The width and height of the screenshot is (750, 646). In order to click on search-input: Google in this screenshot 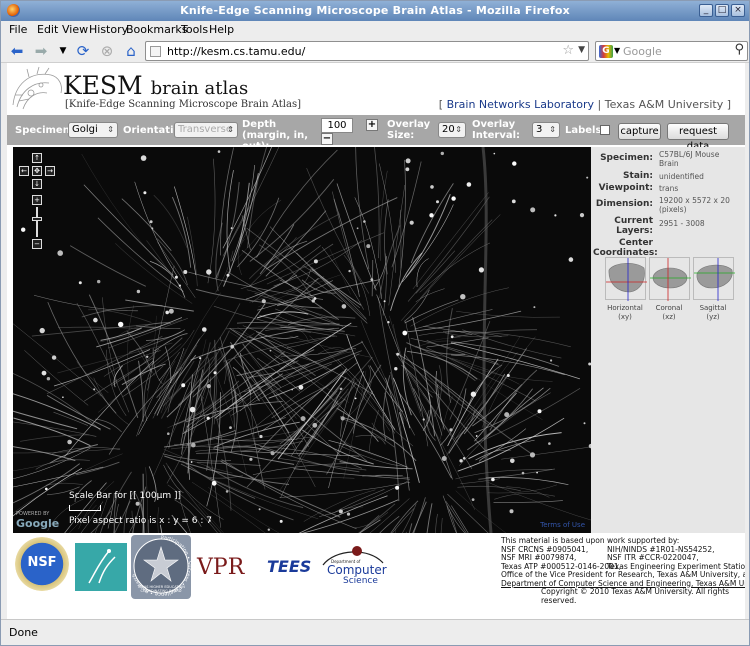, I will do `click(642, 51)`.